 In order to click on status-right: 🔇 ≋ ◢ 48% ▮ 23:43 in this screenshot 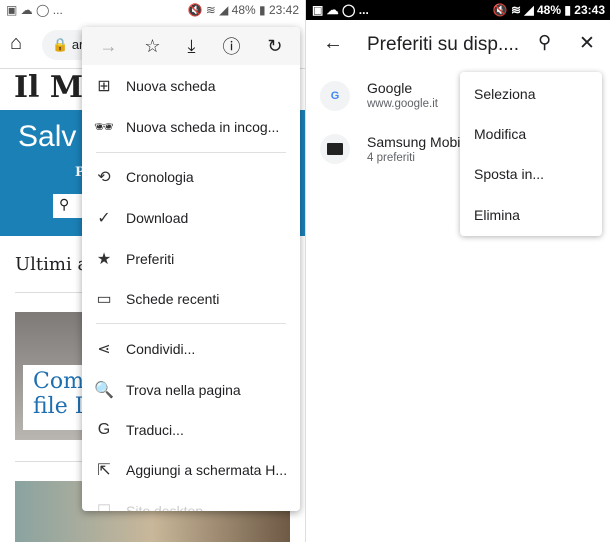, I will do `click(548, 10)`.